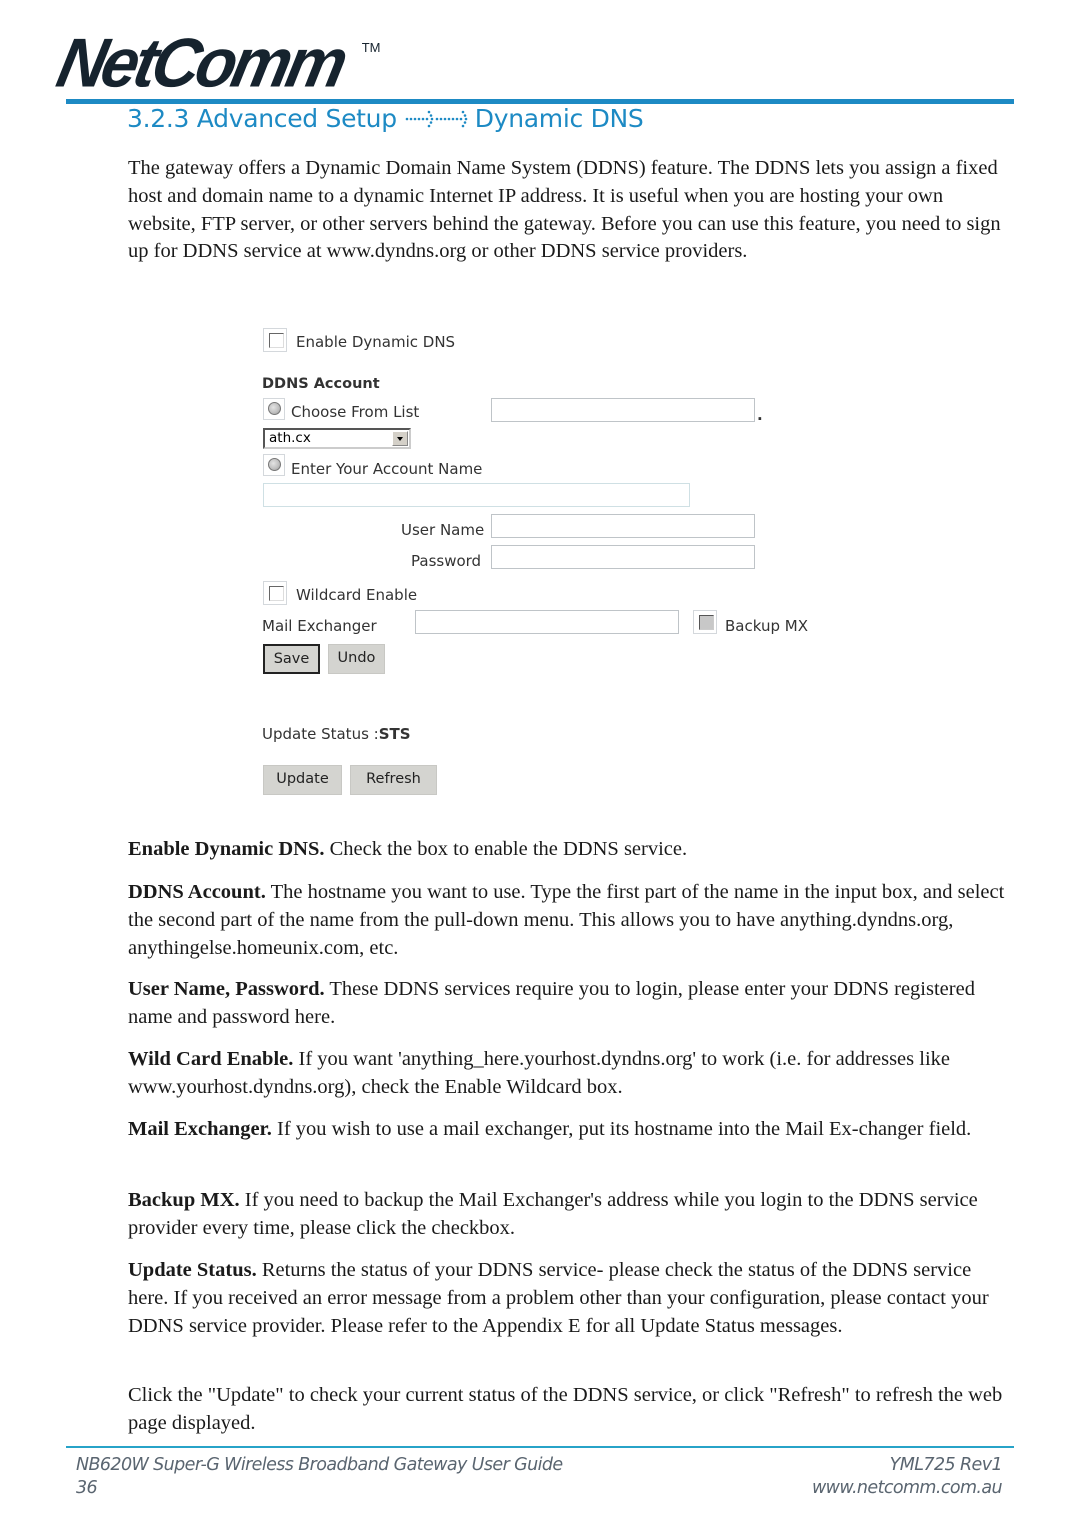 The height and width of the screenshot is (1529, 1080). Describe the element at coordinates (291, 659) in the screenshot. I see `save-button: Save` at that location.